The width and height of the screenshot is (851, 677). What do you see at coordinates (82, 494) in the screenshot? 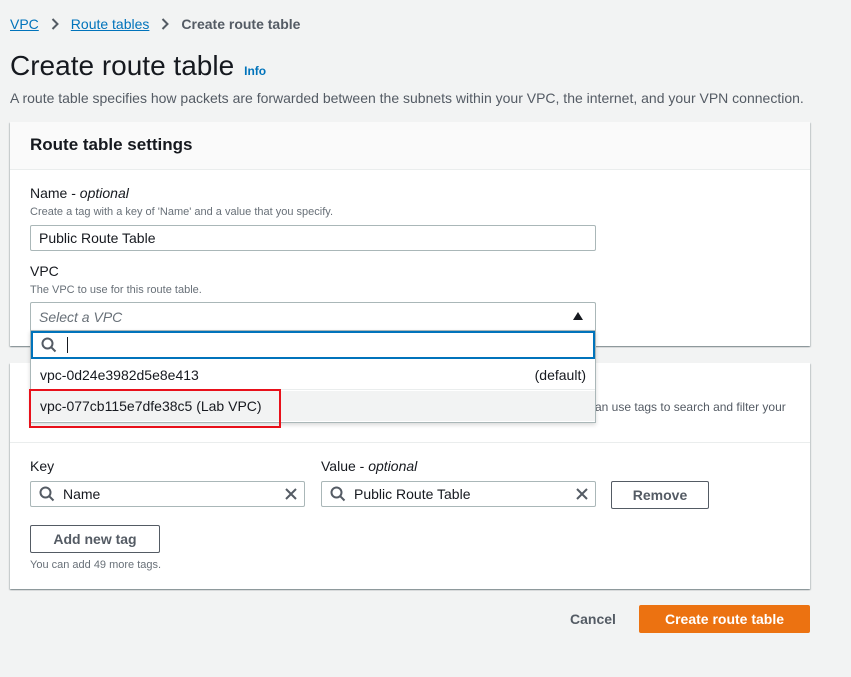
I see `tag-key-value: Name` at bounding box center [82, 494].